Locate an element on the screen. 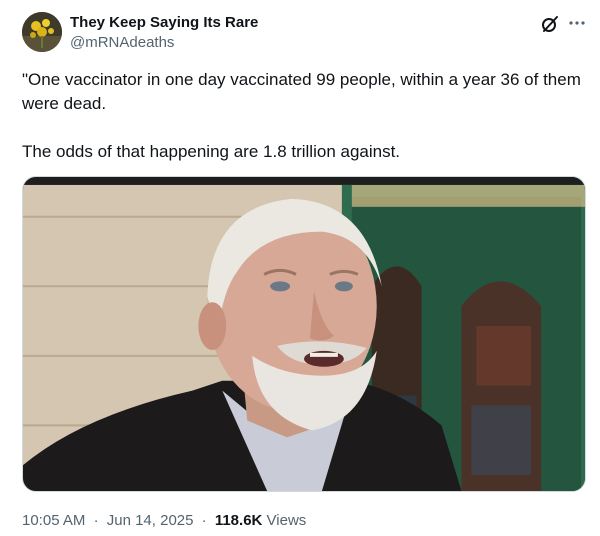 The width and height of the screenshot is (600, 536). views-count: 118.6K is located at coordinates (239, 520).